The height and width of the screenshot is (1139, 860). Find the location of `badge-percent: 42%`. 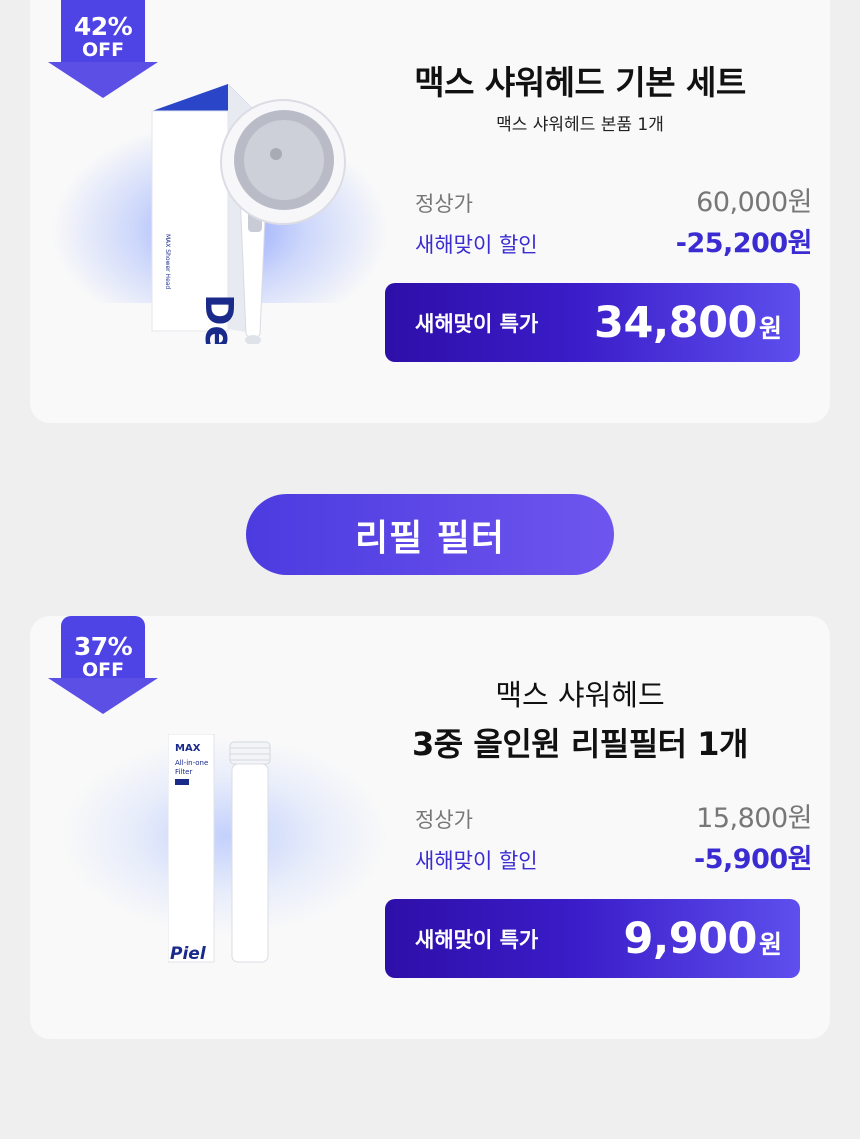

badge-percent: 42% is located at coordinates (103, 26).